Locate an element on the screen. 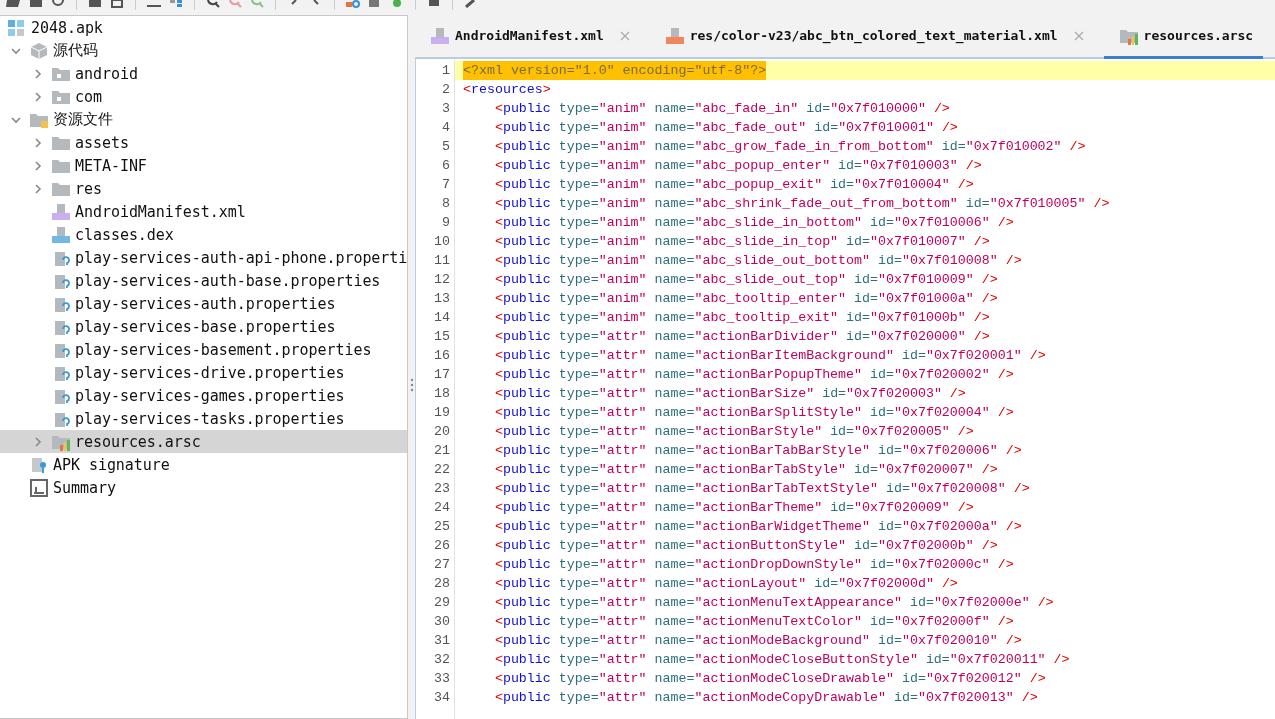 This screenshot has width=1275, height=719. line-number: 23 is located at coordinates (442, 489).